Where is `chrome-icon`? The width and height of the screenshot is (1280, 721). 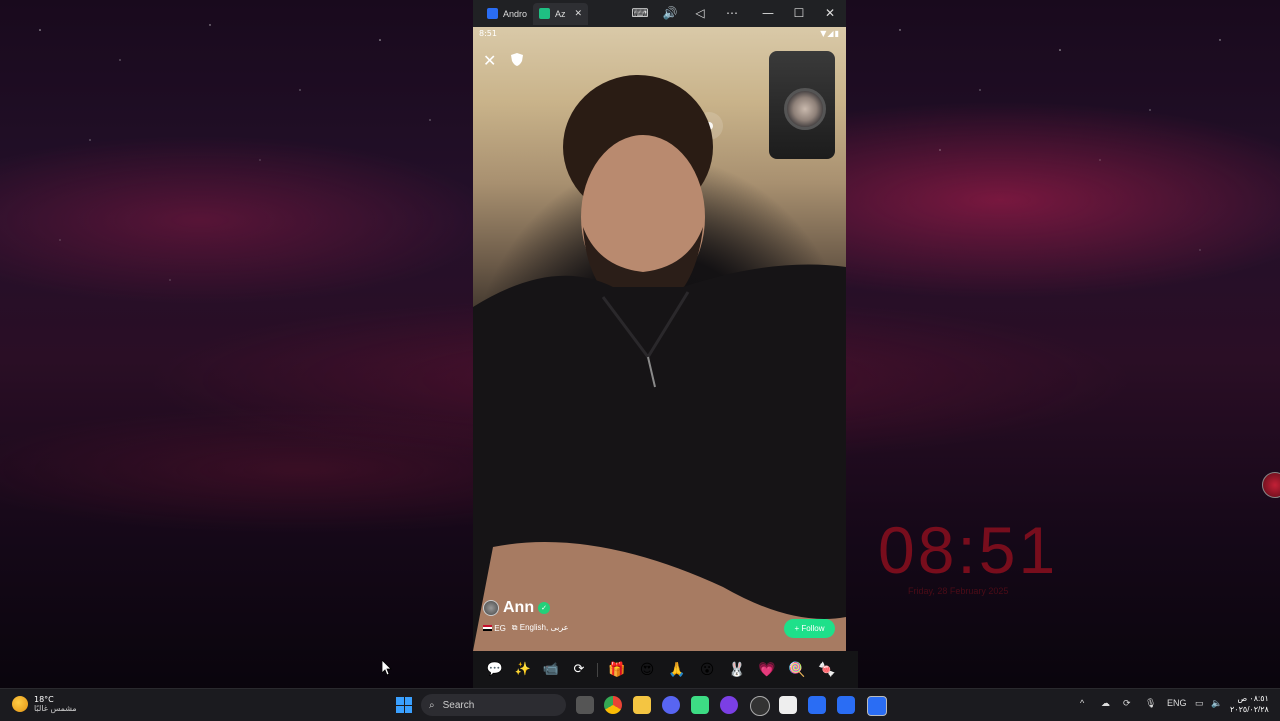
chrome-icon is located at coordinates (613, 705).